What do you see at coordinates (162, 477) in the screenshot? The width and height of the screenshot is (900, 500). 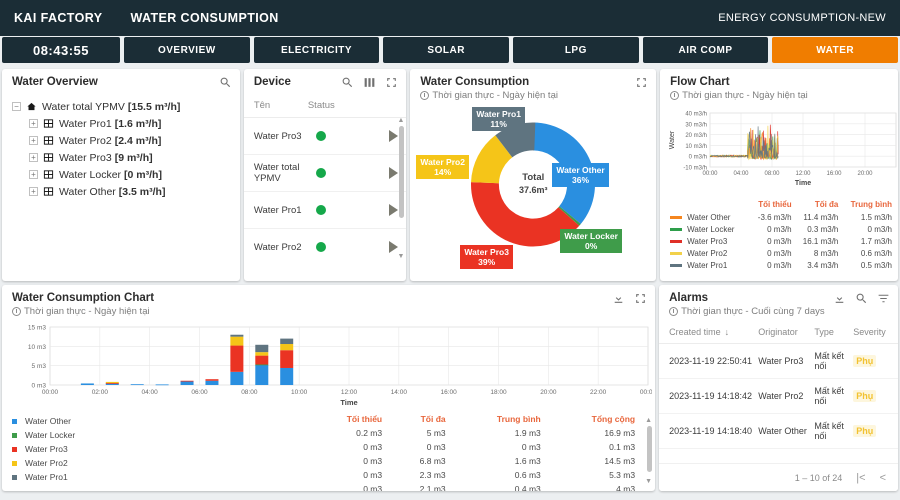 I see `consumption-legend-item: Water Pro1` at bounding box center [162, 477].